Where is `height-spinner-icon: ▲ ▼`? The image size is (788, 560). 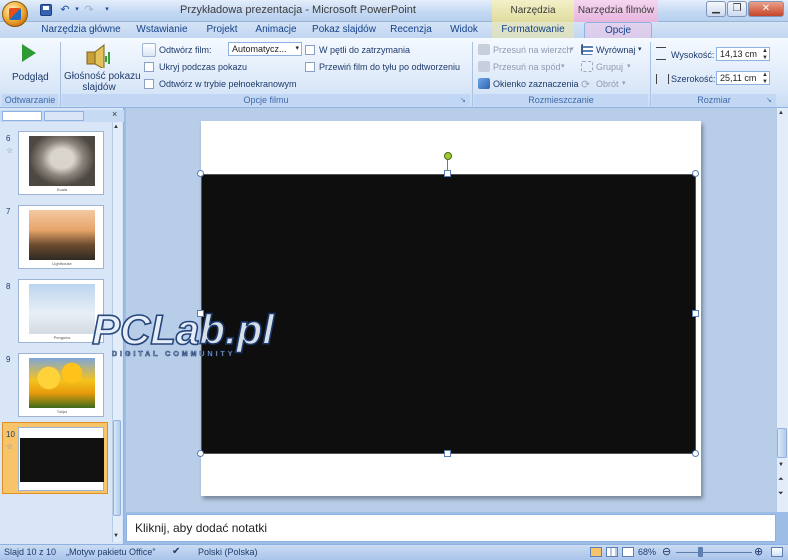 height-spinner-icon: ▲ ▼ is located at coordinates (765, 55).